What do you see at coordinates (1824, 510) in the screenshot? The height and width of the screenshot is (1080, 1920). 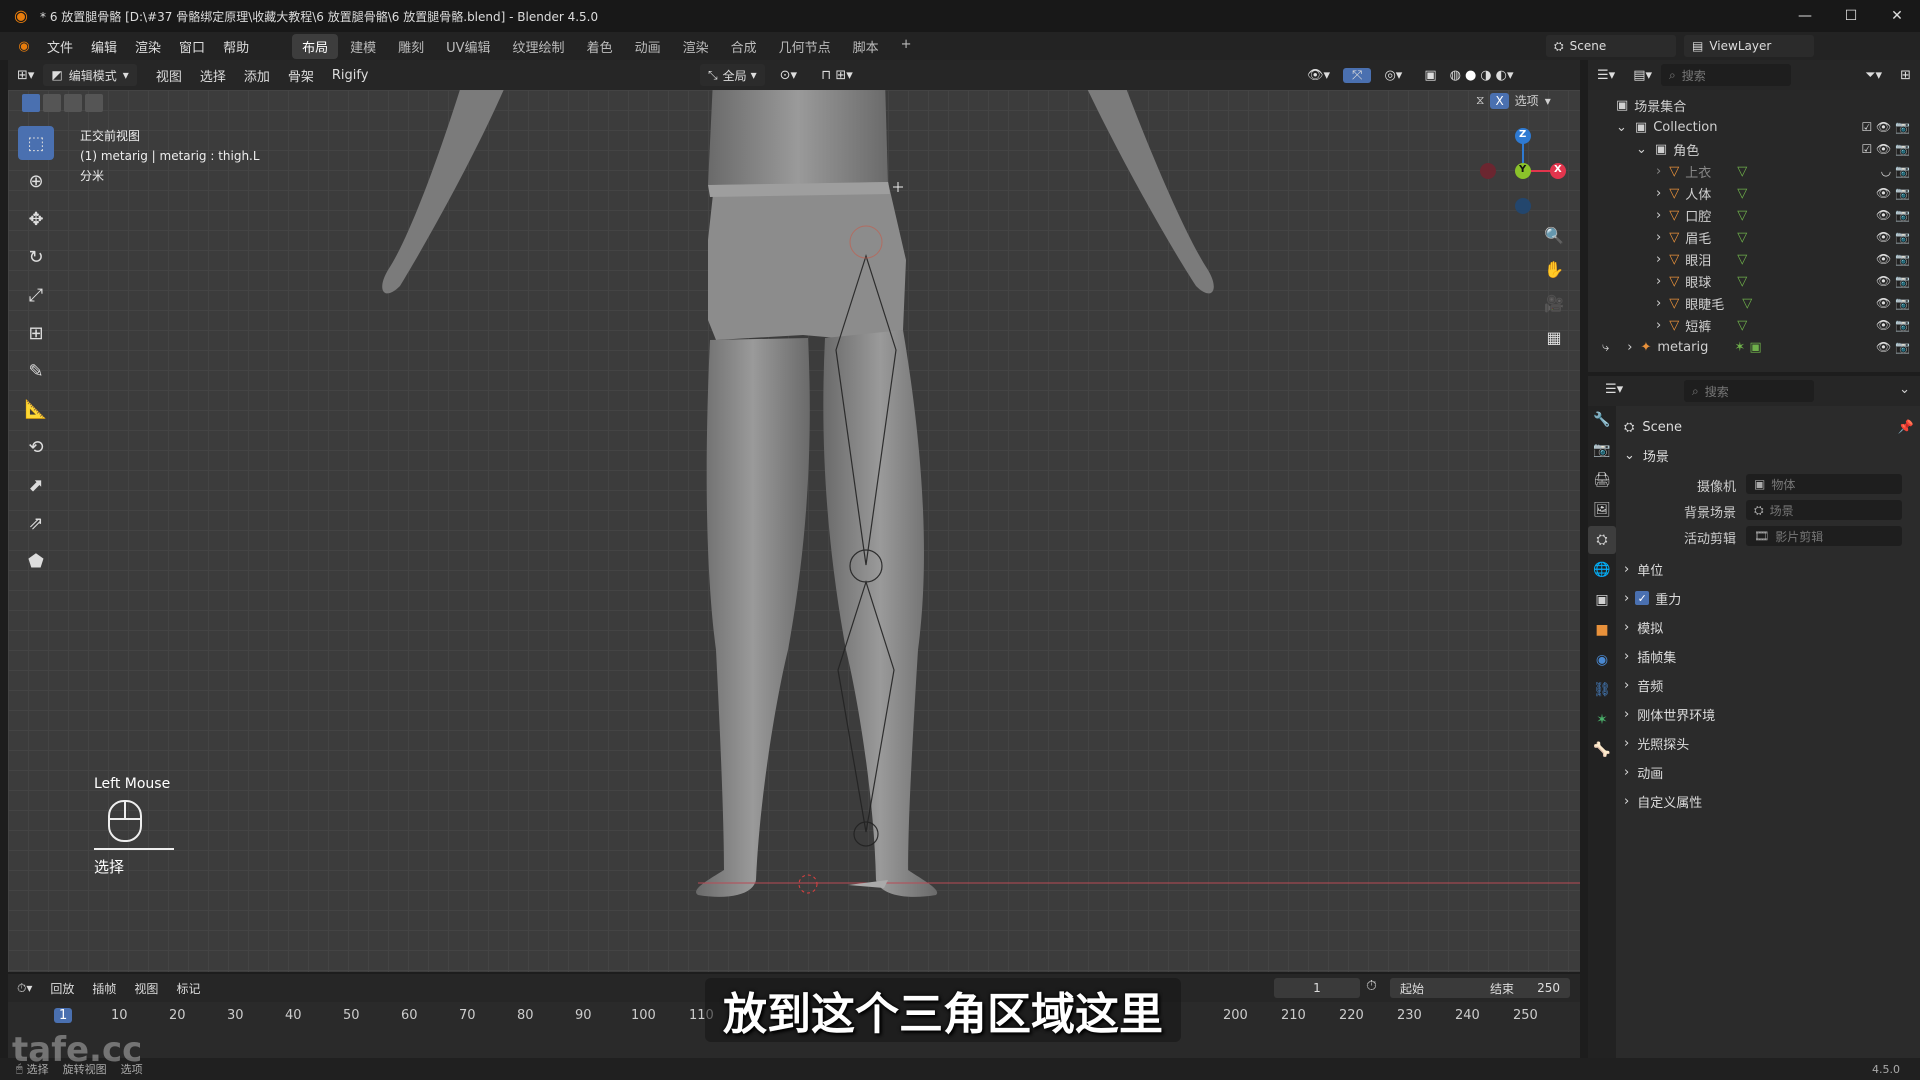 I see `background-scene-field: ⛭ 场景` at bounding box center [1824, 510].